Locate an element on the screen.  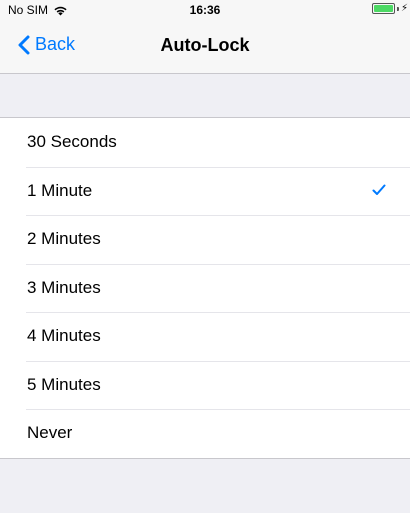
battery-level is located at coordinates (383, 8).